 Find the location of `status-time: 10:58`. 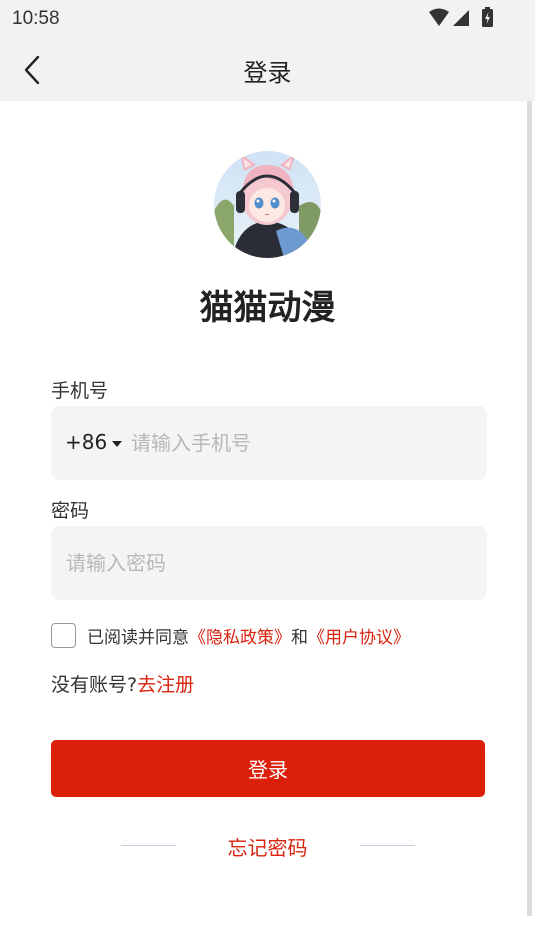

status-time: 10:58 is located at coordinates (36, 18).